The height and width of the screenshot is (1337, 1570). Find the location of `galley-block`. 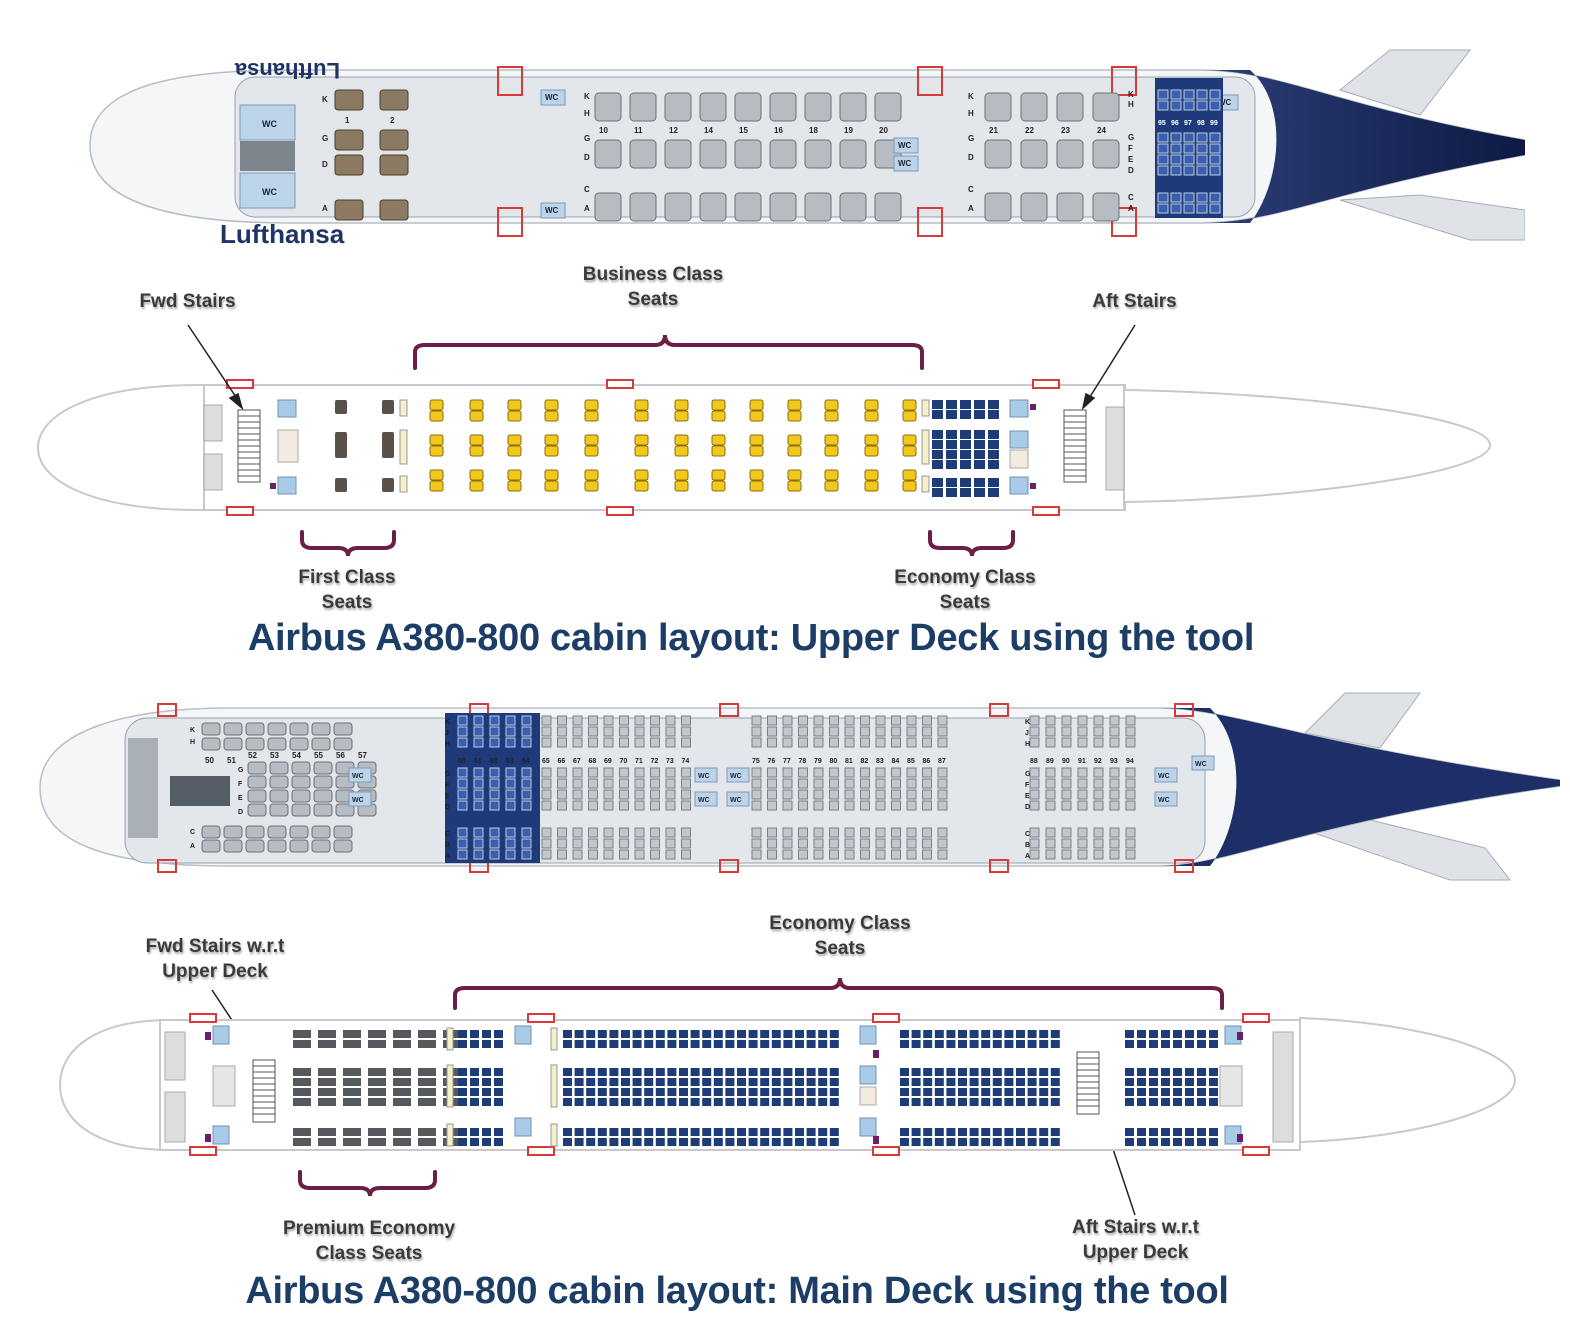

galley-block is located at coordinates (143, 788).